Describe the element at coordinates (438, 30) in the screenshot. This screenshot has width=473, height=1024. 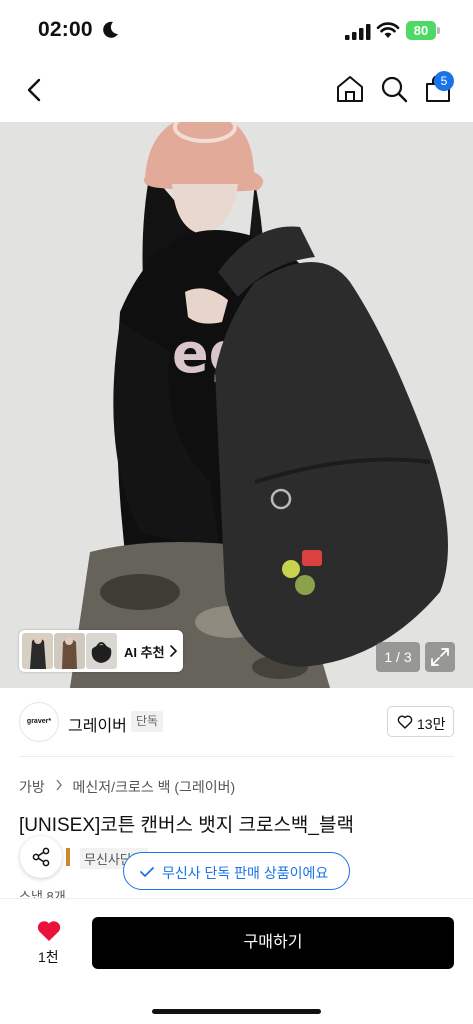
I see `battery-cap` at that location.